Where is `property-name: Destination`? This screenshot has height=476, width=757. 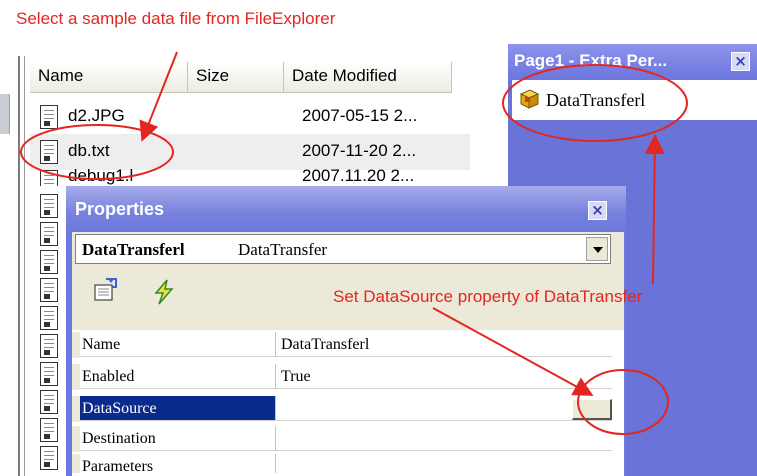 property-name: Destination is located at coordinates (178, 438).